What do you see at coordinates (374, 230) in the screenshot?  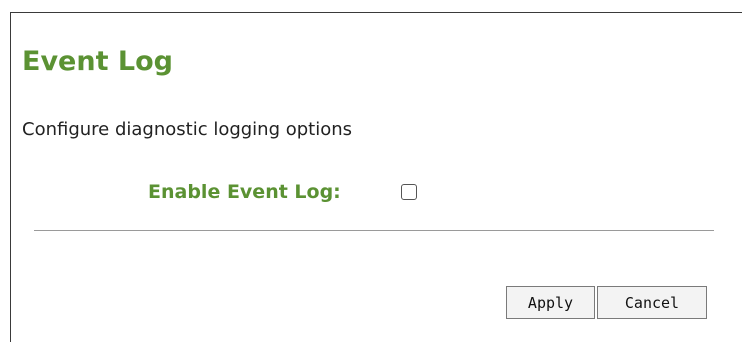 I see `divider` at bounding box center [374, 230].